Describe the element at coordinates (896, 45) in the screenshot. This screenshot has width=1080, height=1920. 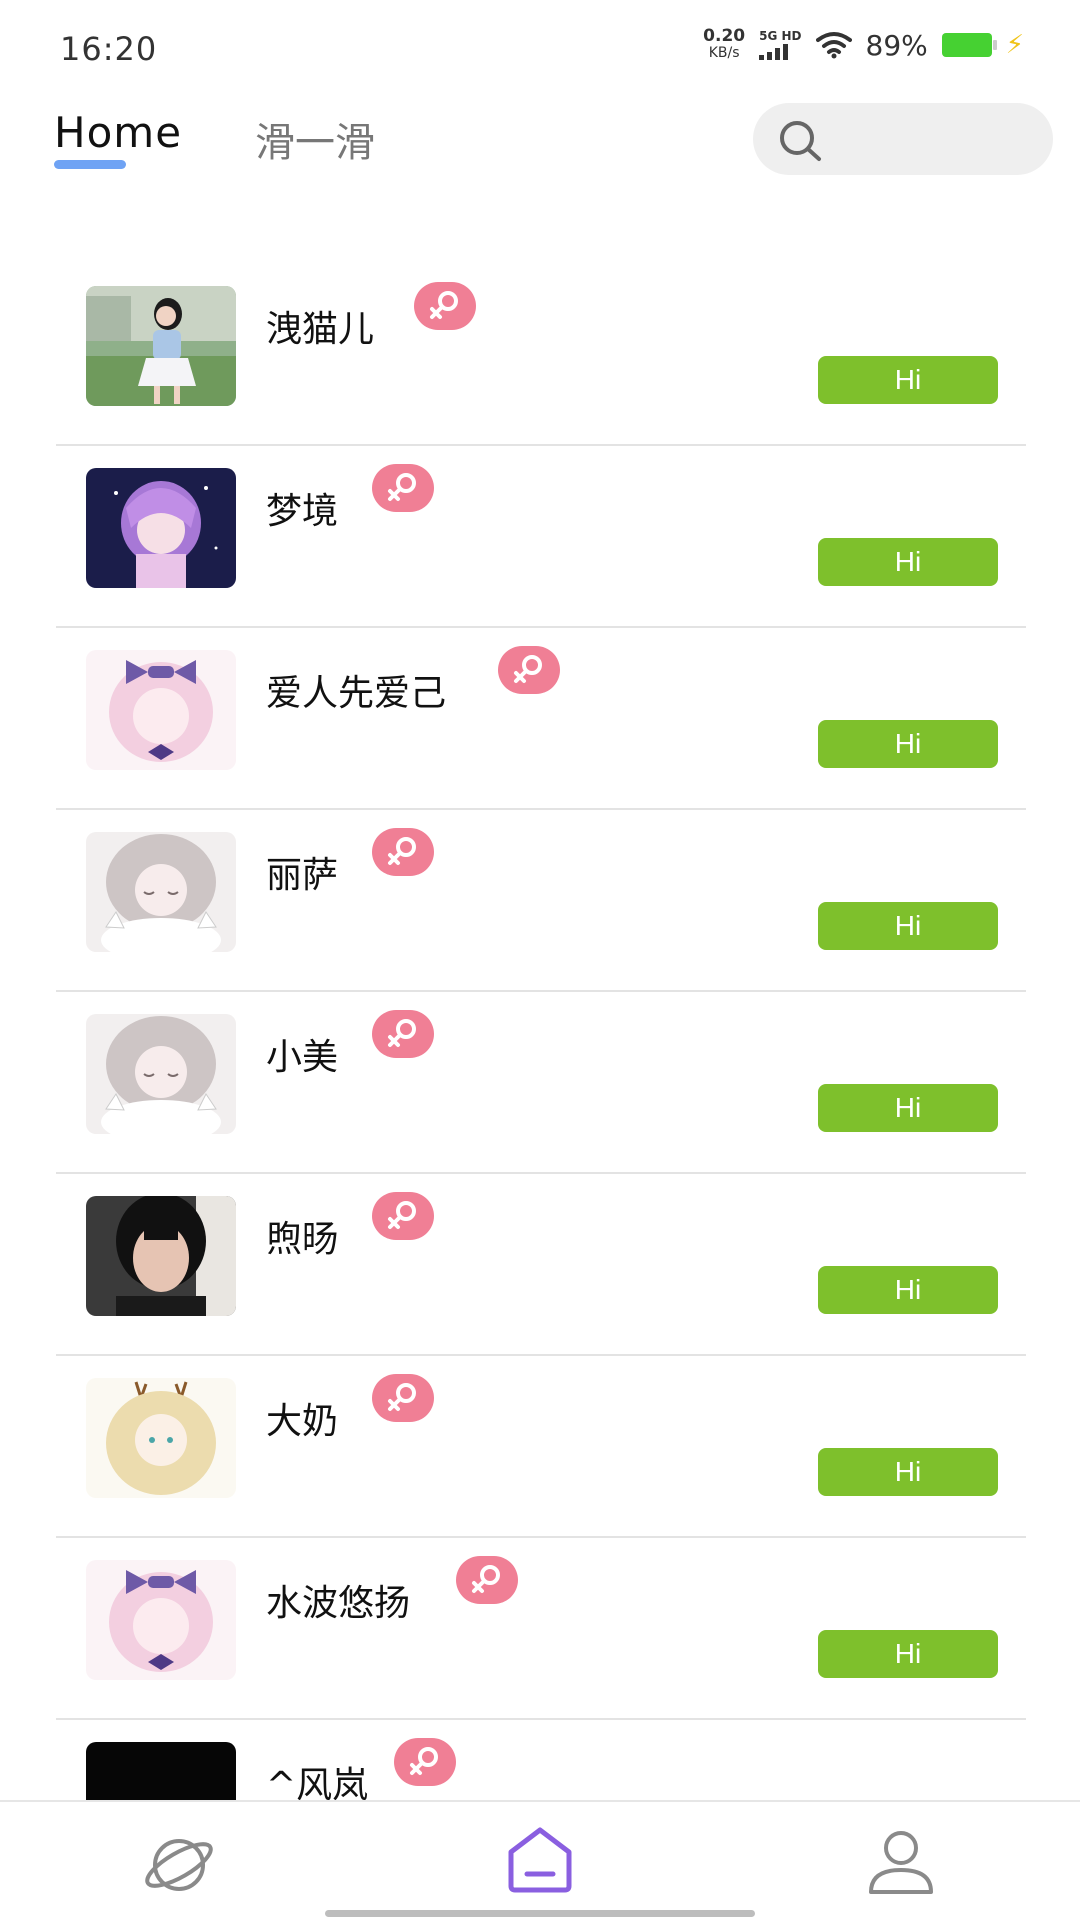
I see `battery-percent: 89%` at that location.